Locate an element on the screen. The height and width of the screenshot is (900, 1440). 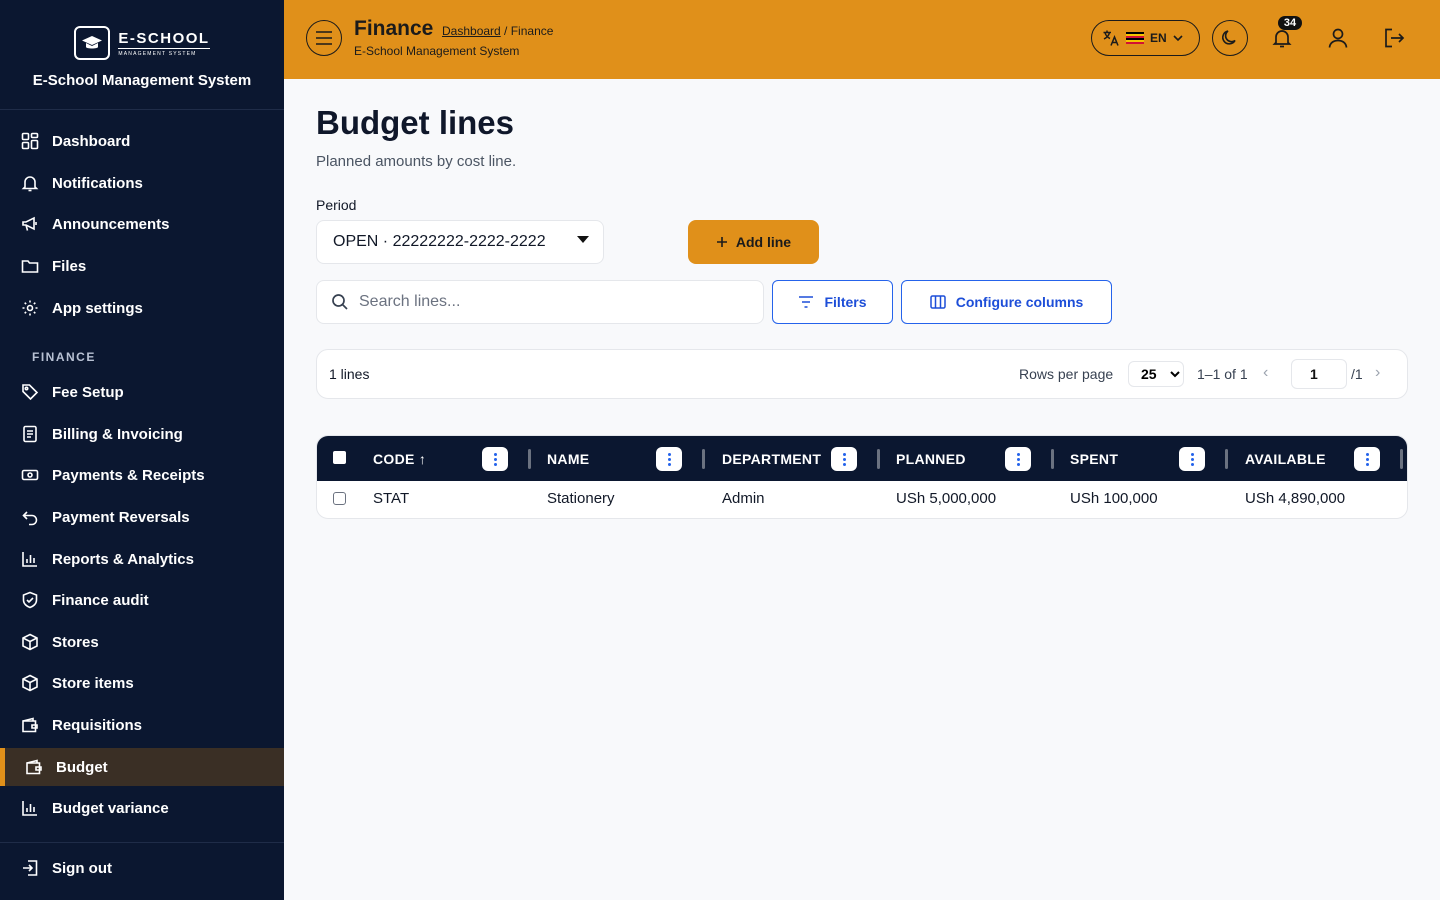
folder-icon is located at coordinates (30, 266).